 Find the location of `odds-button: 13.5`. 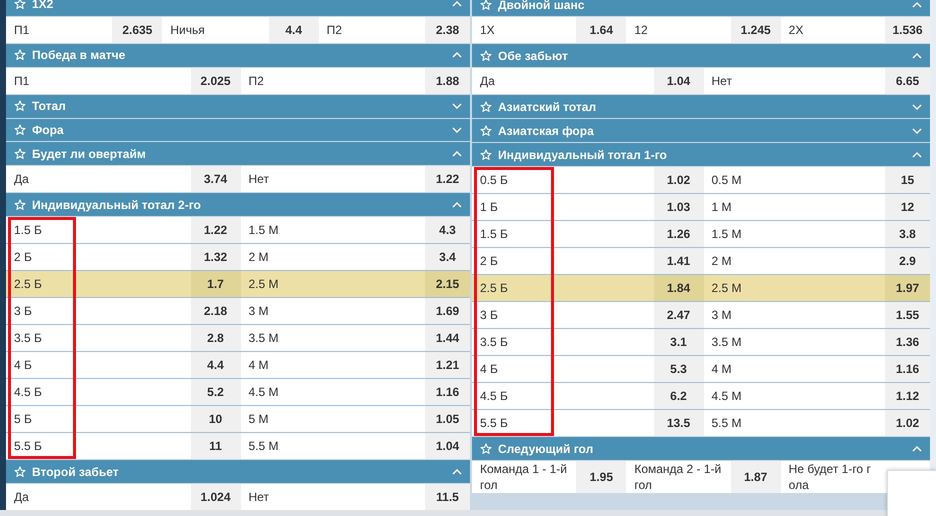

odds-button: 13.5 is located at coordinates (679, 423).